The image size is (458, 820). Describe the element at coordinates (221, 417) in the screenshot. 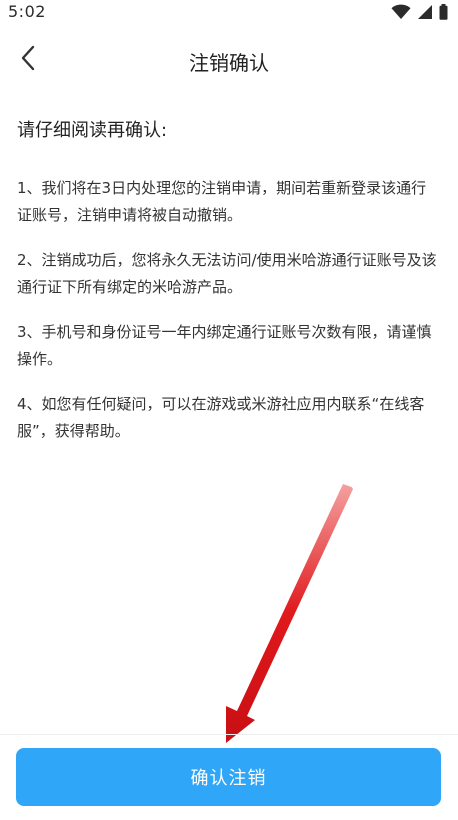

I see `notice-item-4: 4、如您有任何疑问，可以在游戏或米游社应用内联系“在线客服”，获得帮助。` at that location.